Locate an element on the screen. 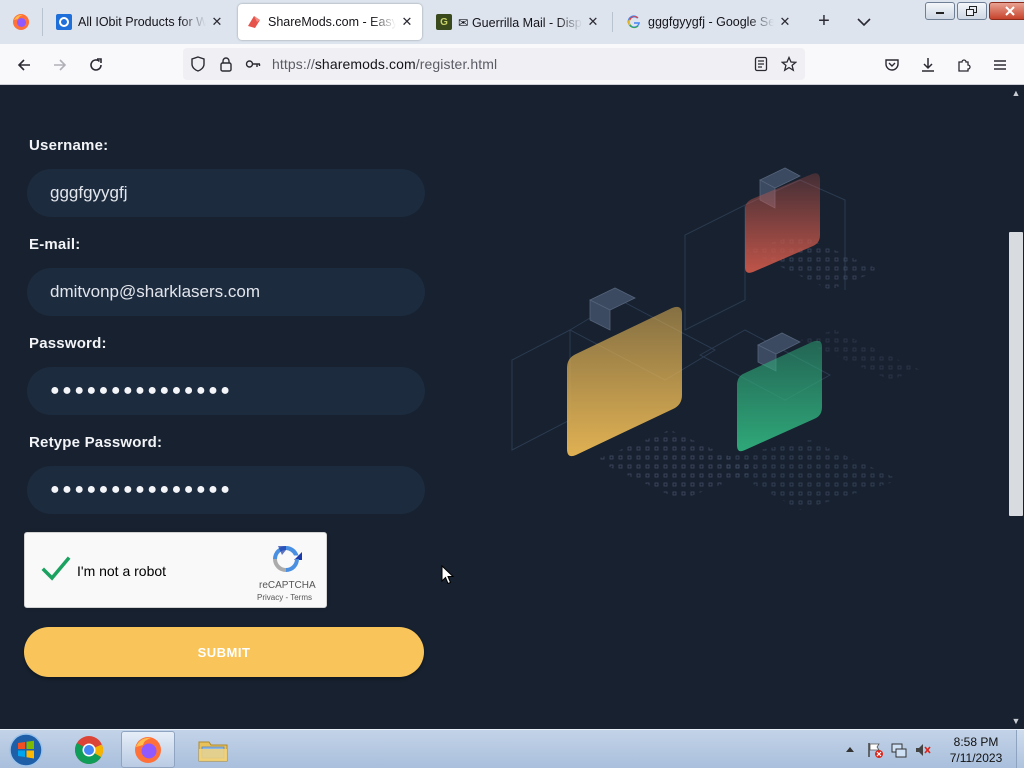 This screenshot has width=1024, height=768. hamburger-menu-icon is located at coordinates (1000, 65).